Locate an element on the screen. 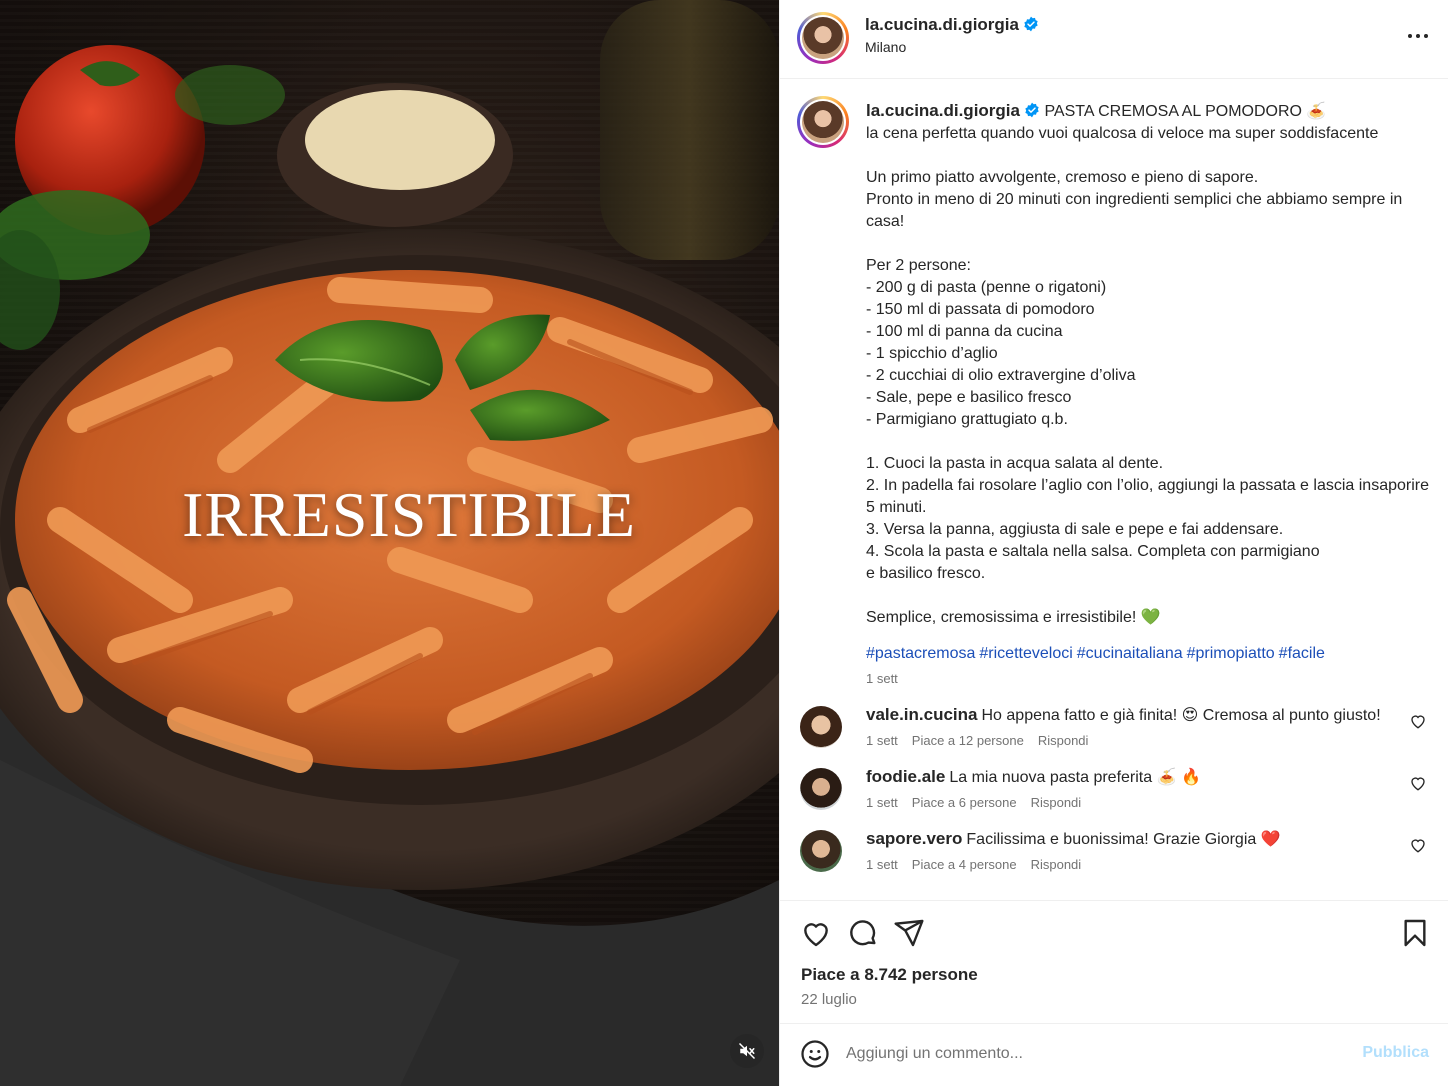 The height and width of the screenshot is (1086, 1448). comment-likes: Piace a 6 persone is located at coordinates (964, 802).